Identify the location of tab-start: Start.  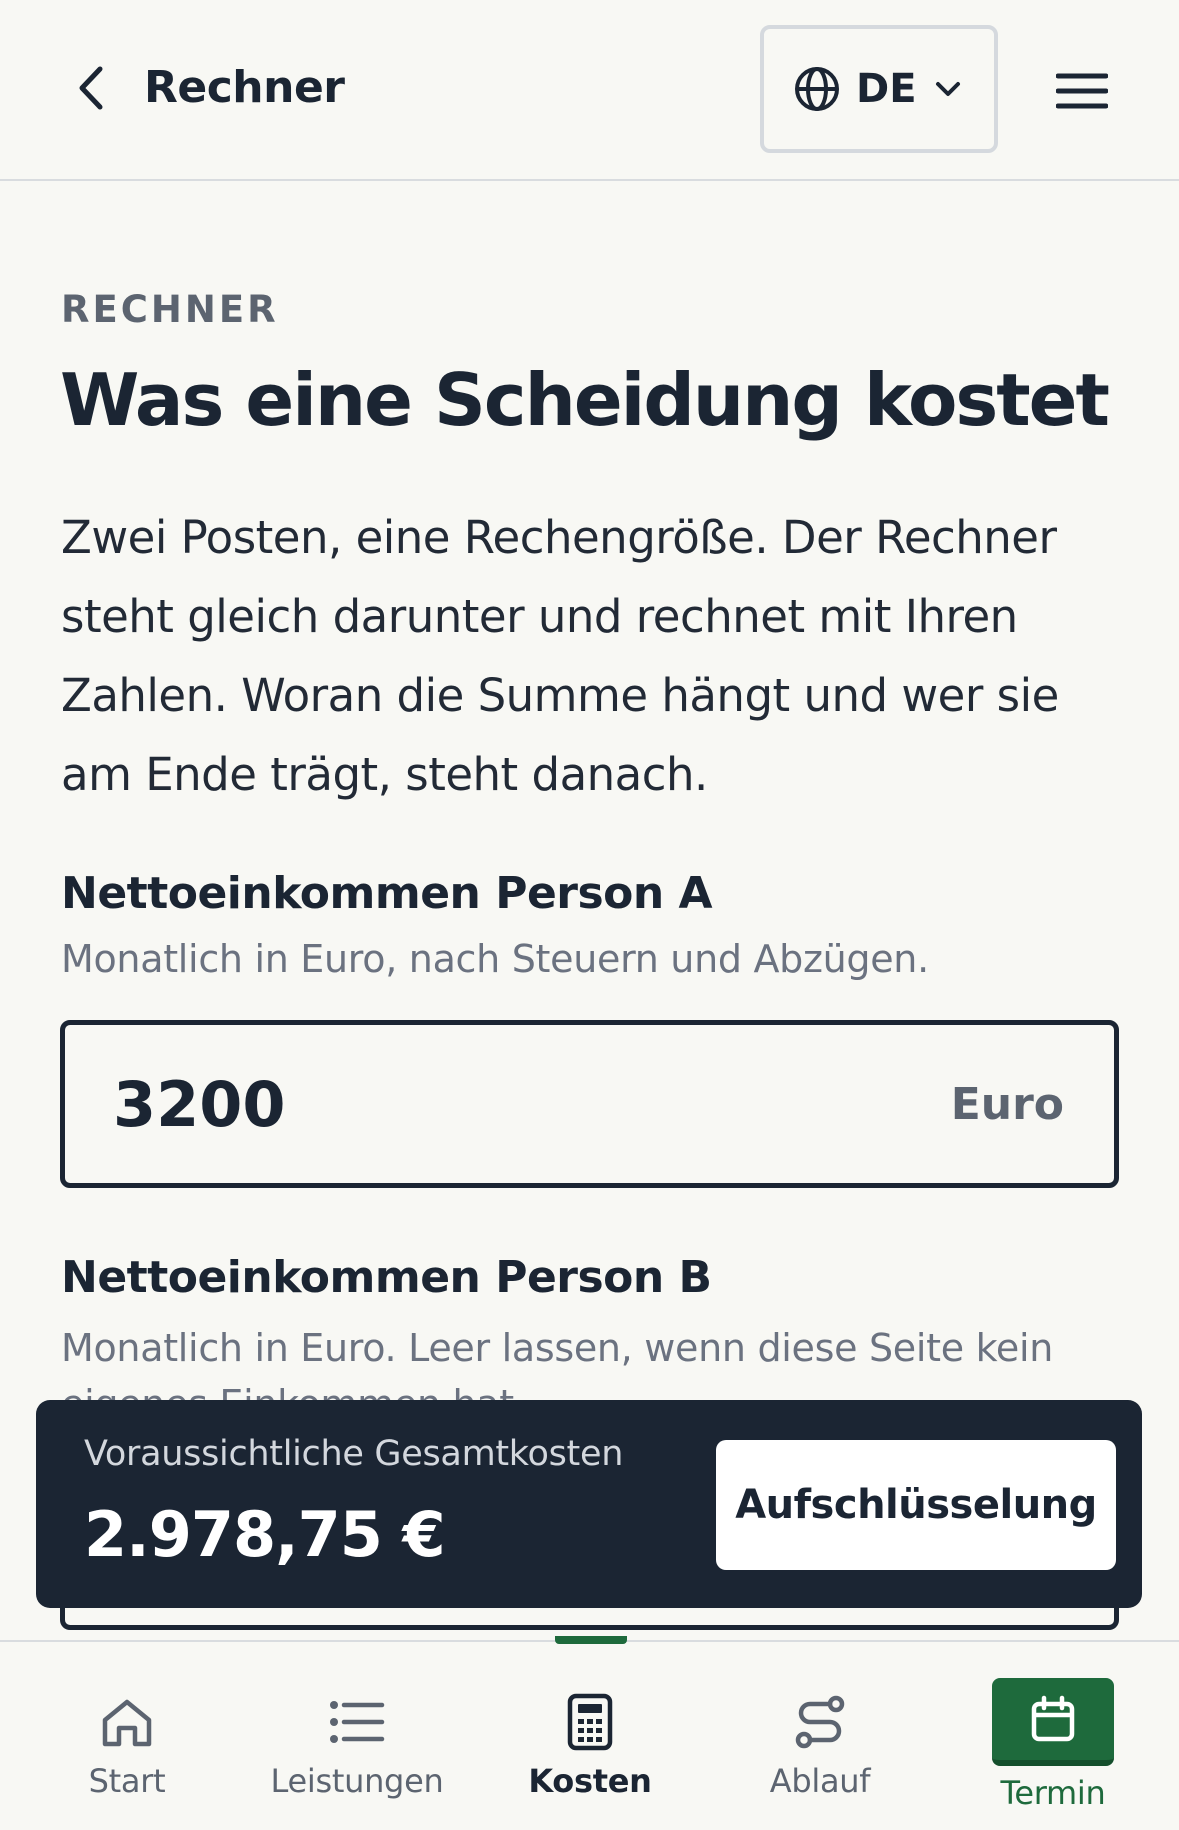
(127, 1736).